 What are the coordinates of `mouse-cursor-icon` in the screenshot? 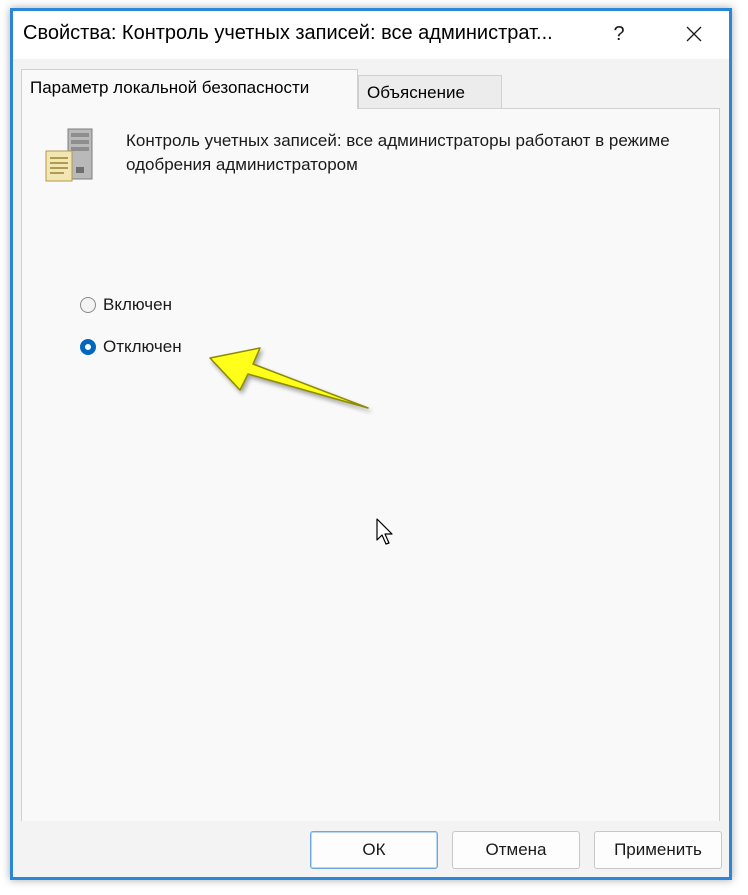 It's located at (384, 531).